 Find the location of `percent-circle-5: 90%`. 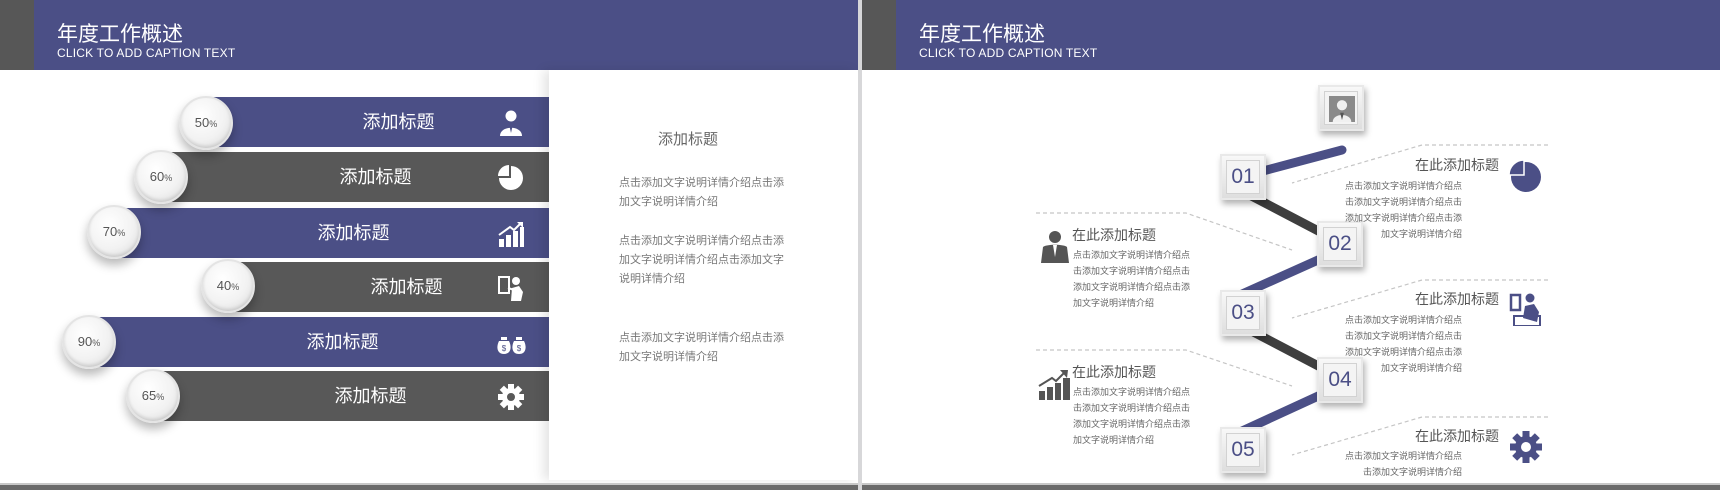

percent-circle-5: 90% is located at coordinates (89, 342).